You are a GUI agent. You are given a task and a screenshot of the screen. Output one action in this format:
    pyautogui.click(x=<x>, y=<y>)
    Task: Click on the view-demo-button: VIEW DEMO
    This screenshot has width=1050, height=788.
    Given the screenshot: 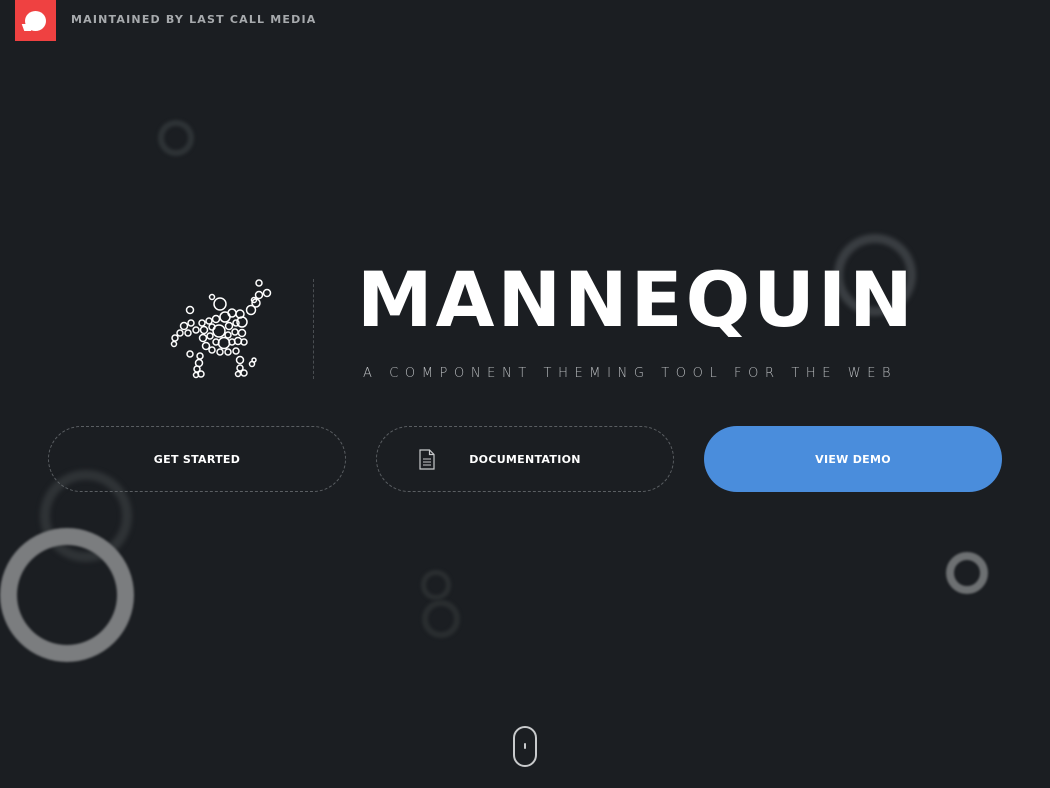 What is the action you would take?
    pyautogui.click(x=853, y=459)
    